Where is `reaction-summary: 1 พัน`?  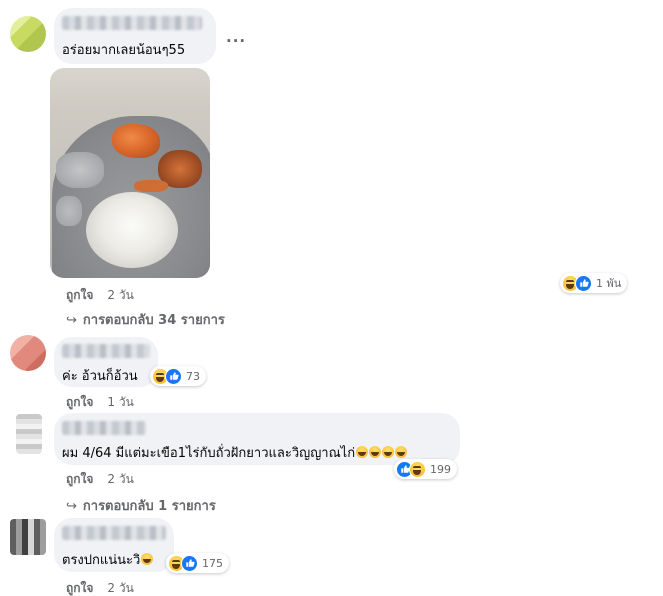 reaction-summary: 1 พัน is located at coordinates (594, 283).